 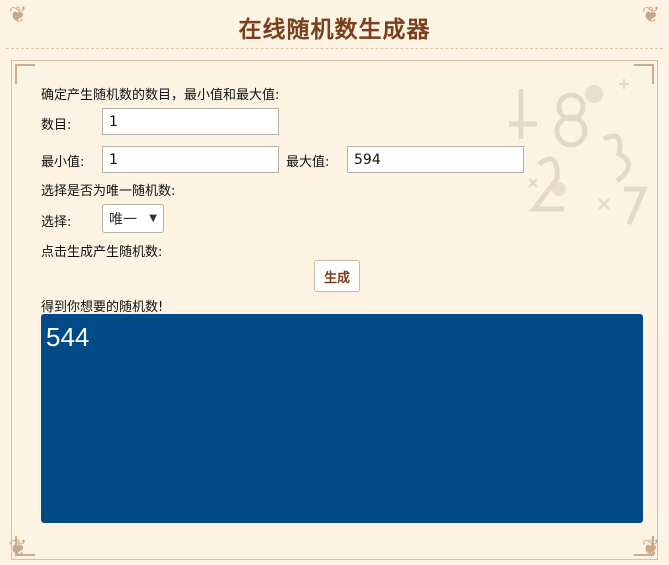 What do you see at coordinates (337, 276) in the screenshot?
I see `generate-button: 生成` at bounding box center [337, 276].